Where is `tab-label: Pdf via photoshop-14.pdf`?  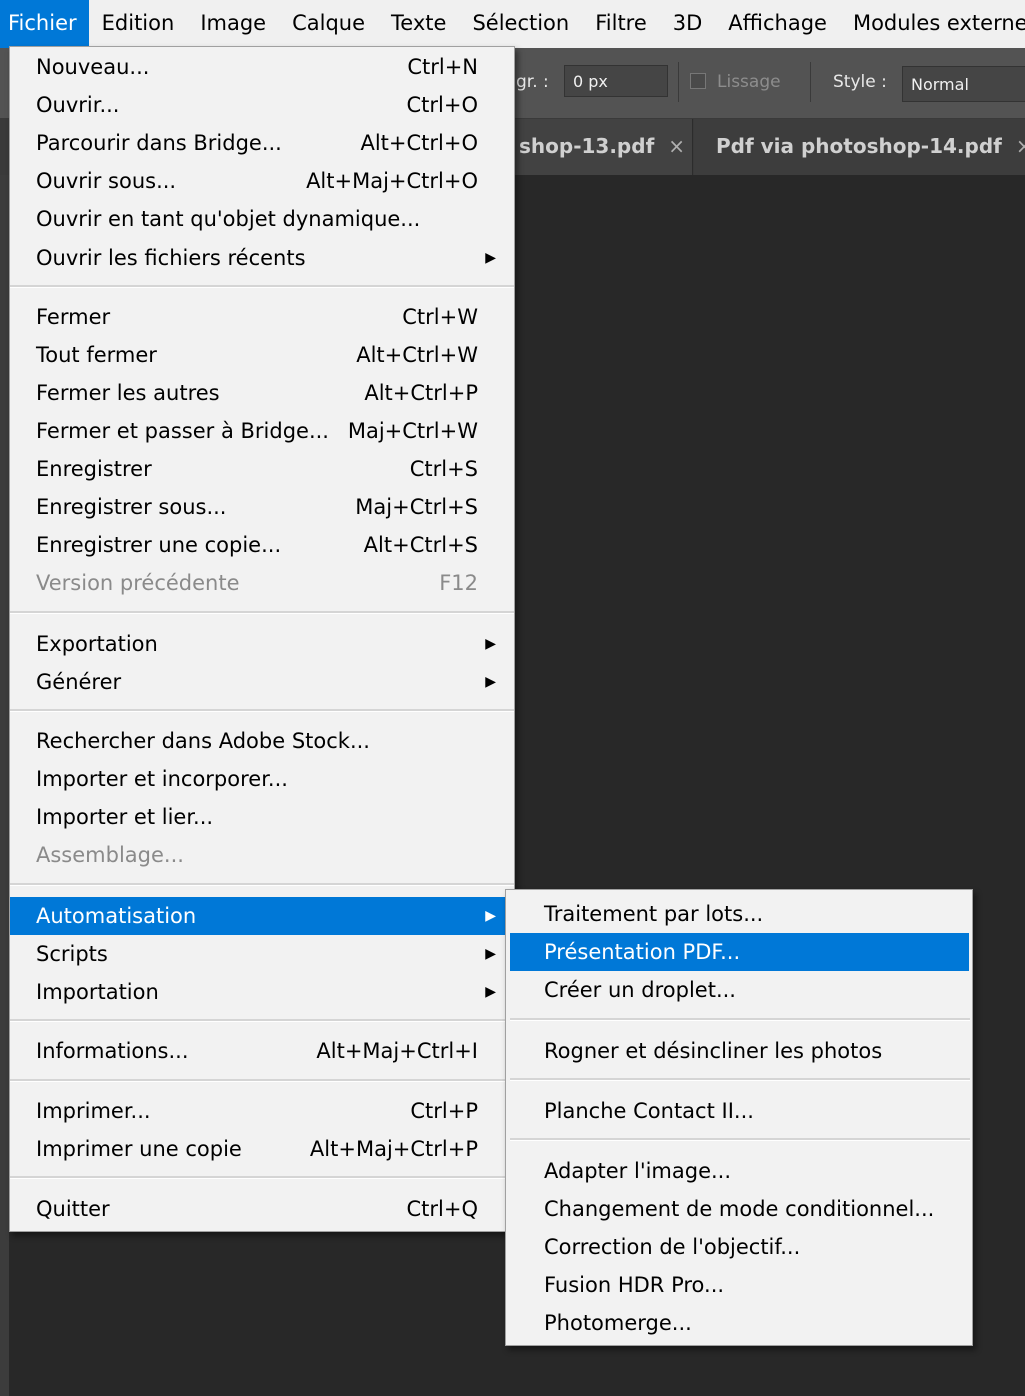
tab-label: Pdf via photoshop-14.pdf is located at coordinates (859, 146).